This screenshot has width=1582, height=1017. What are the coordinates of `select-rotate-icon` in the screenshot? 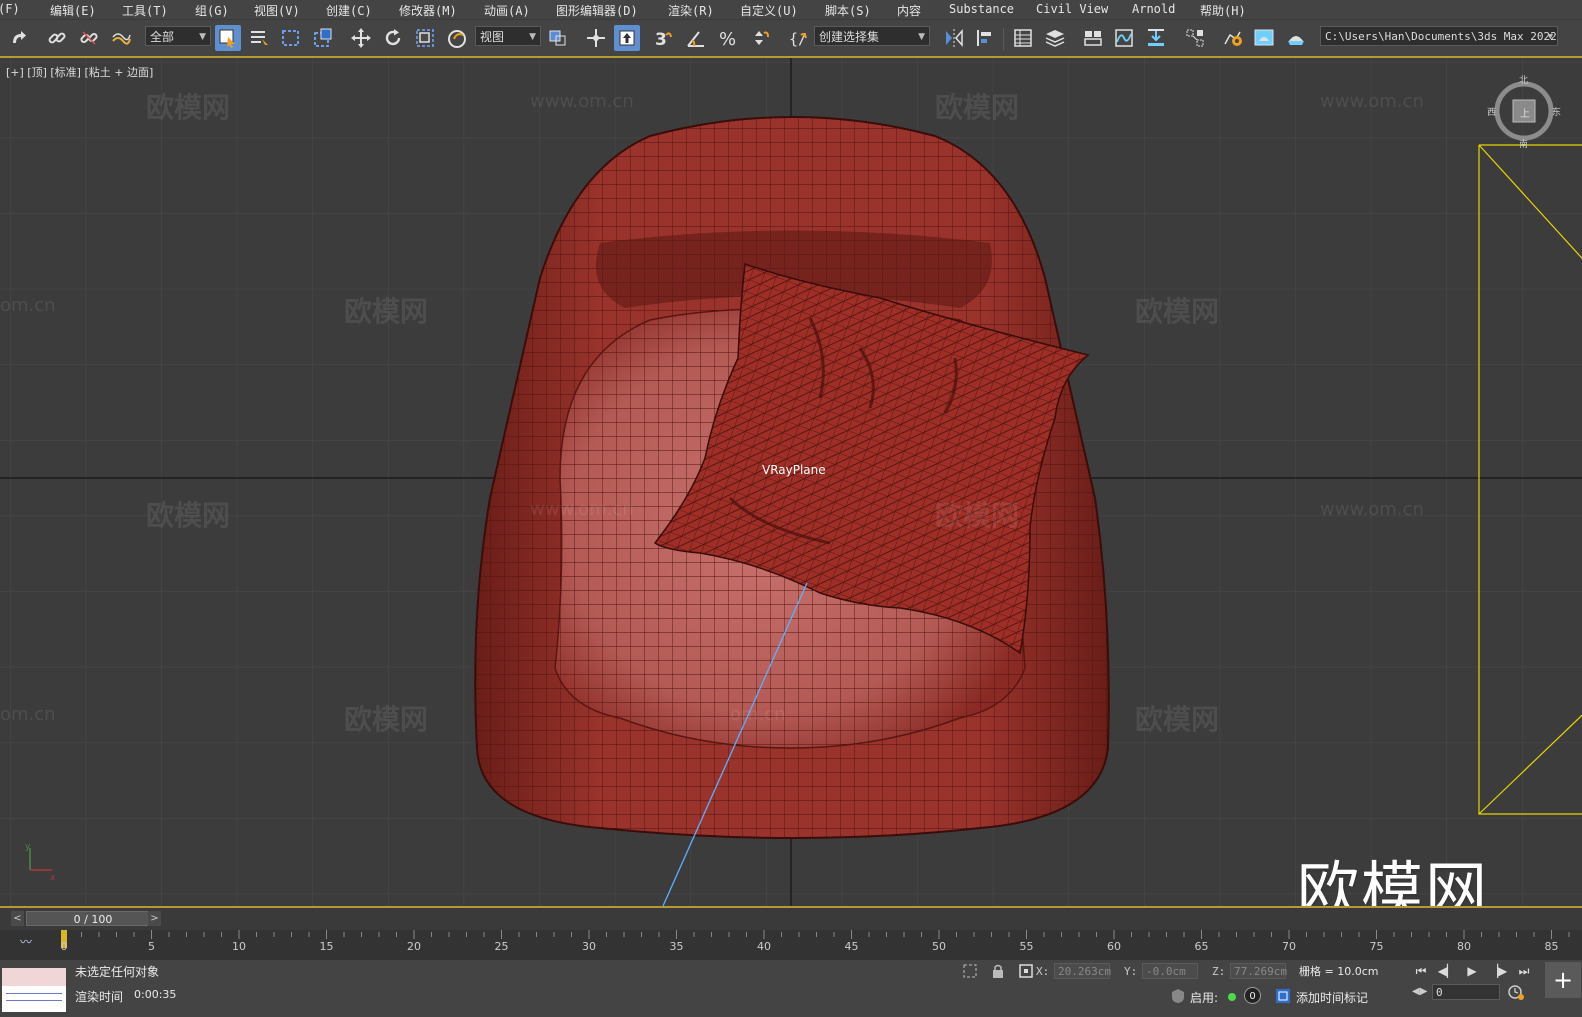 It's located at (393, 38).